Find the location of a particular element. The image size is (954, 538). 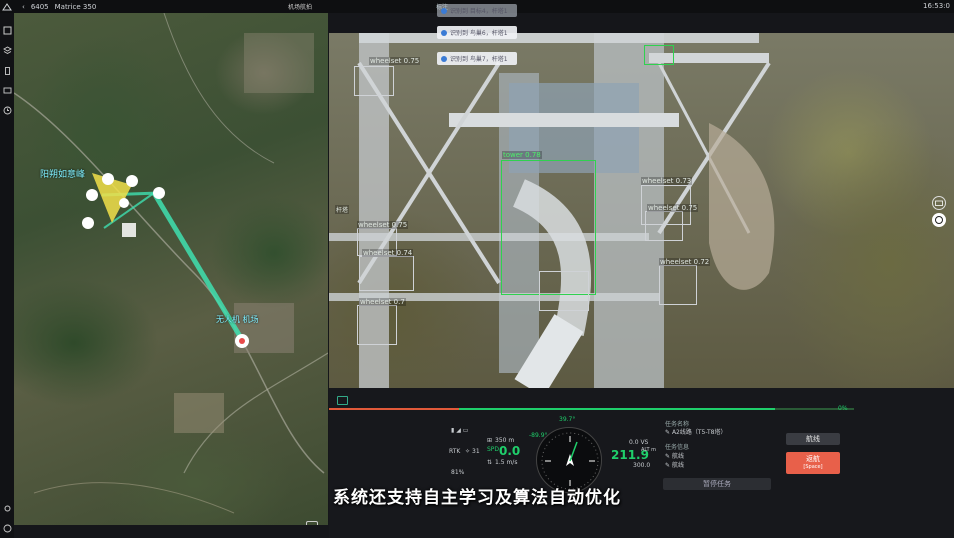

app-logo-icon is located at coordinates (7, 6).